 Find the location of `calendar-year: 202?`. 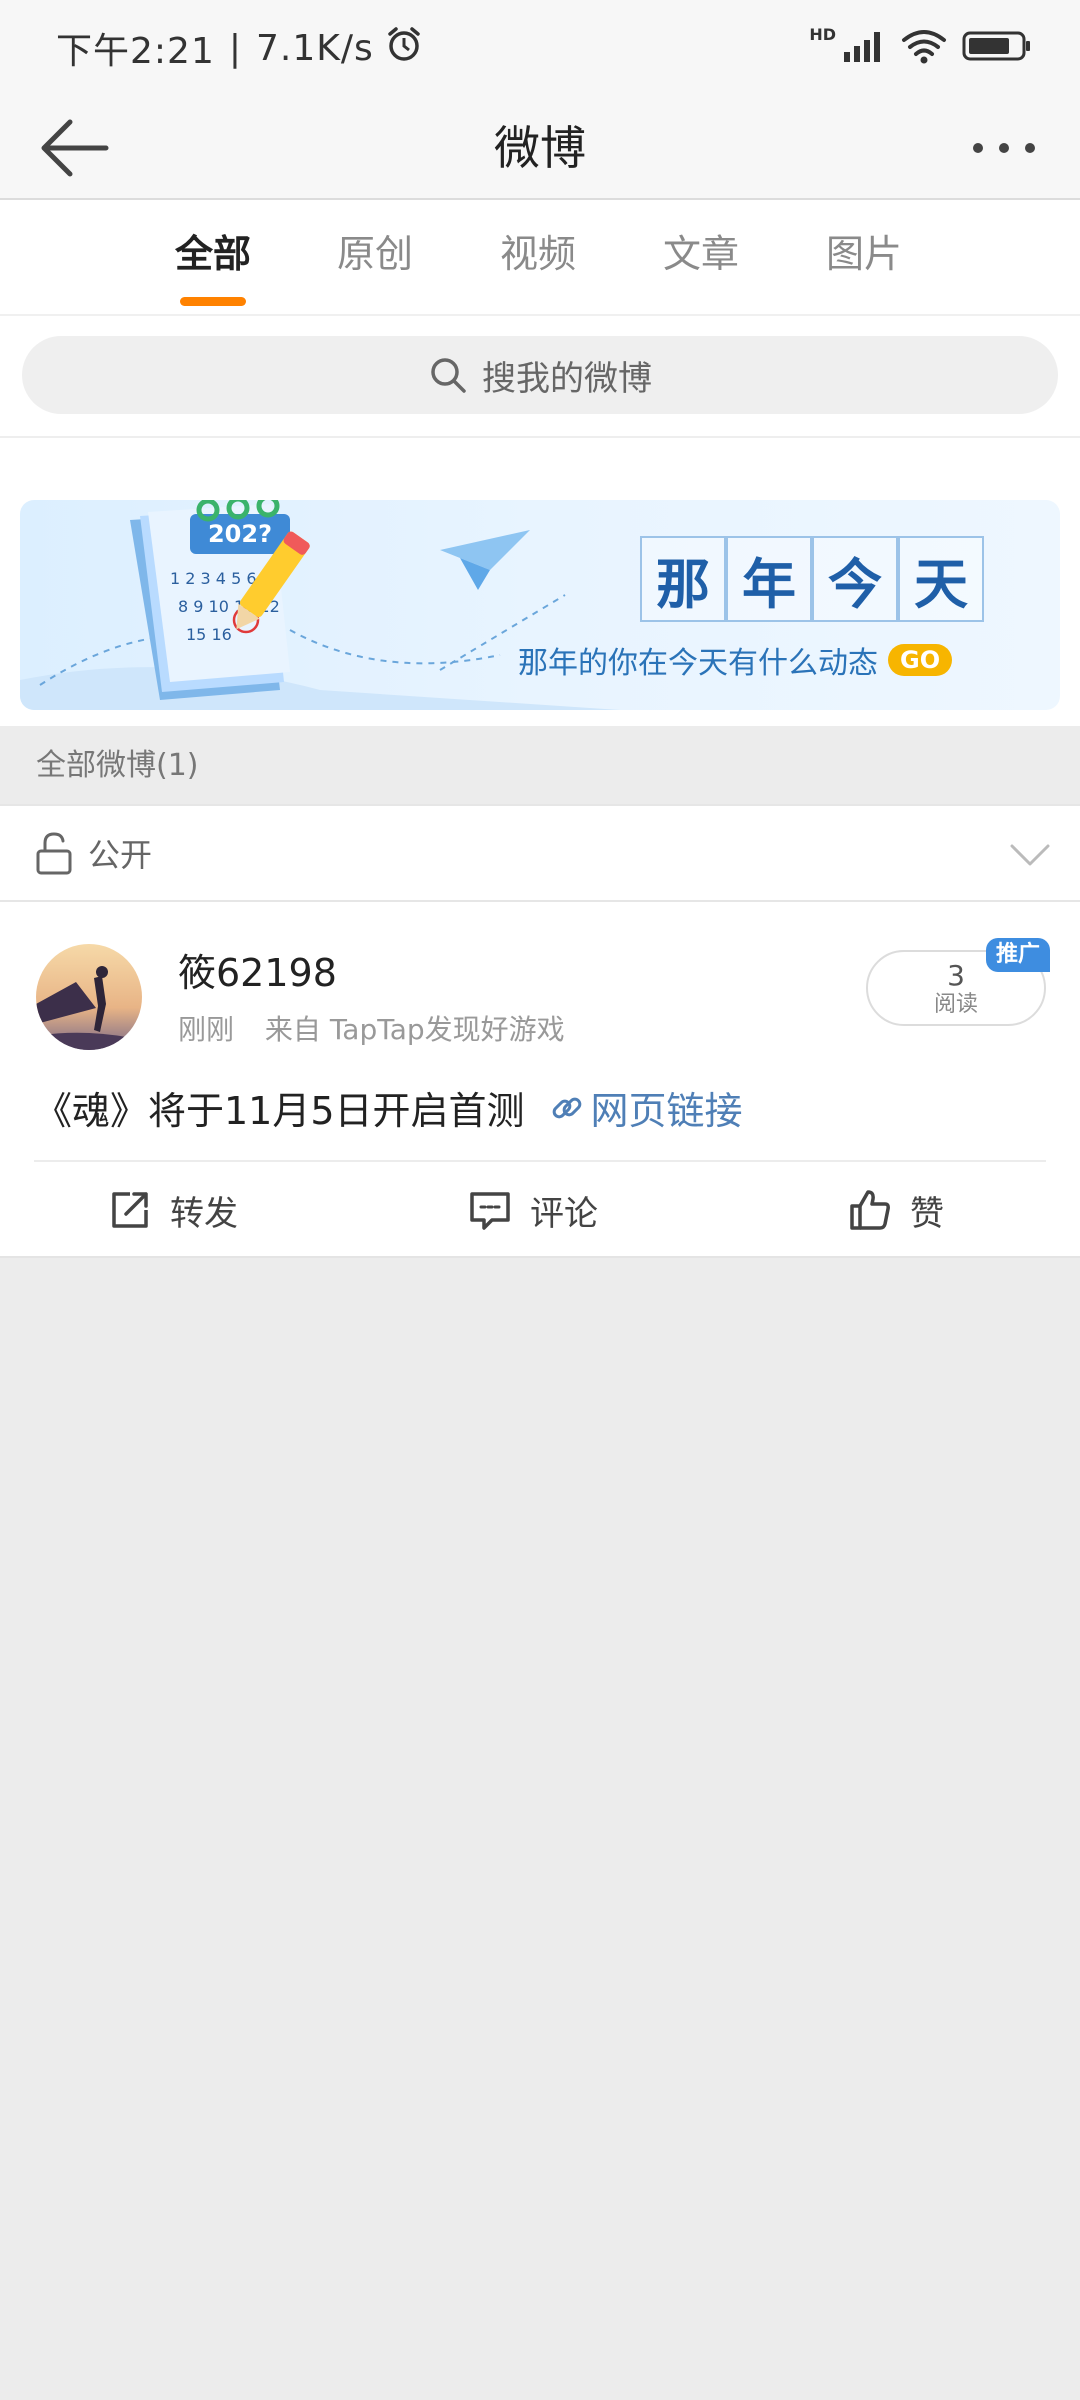

calendar-year: 202? is located at coordinates (240, 534).